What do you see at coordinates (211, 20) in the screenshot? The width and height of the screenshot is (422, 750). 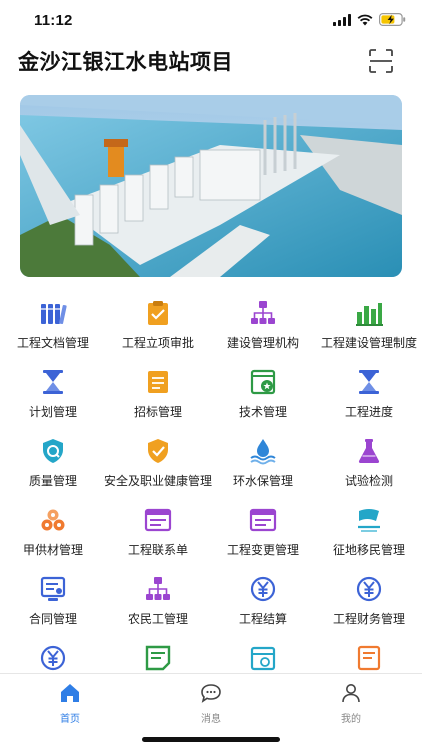 I see `status-bar: 11:12` at bounding box center [211, 20].